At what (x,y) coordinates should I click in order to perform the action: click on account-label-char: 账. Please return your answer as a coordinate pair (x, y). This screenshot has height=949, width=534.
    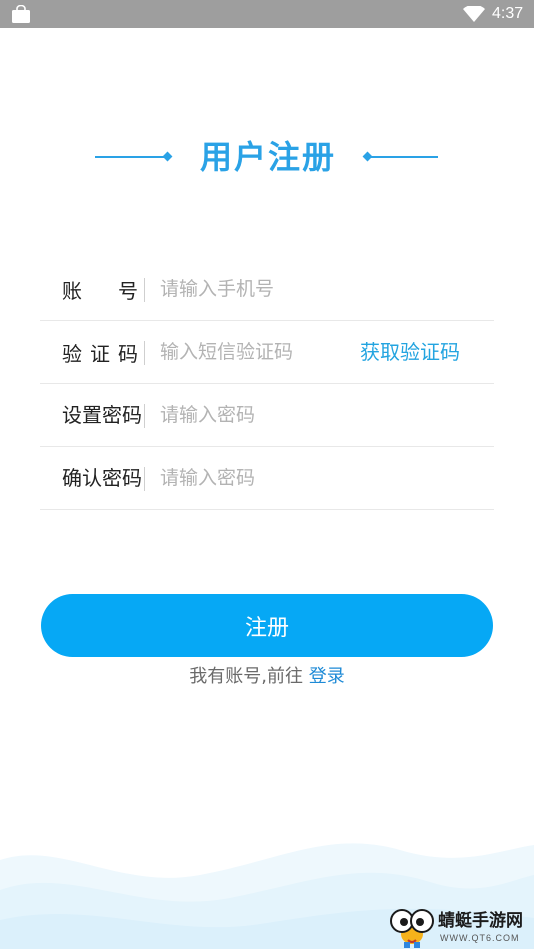
    Looking at the image, I should click on (72, 290).